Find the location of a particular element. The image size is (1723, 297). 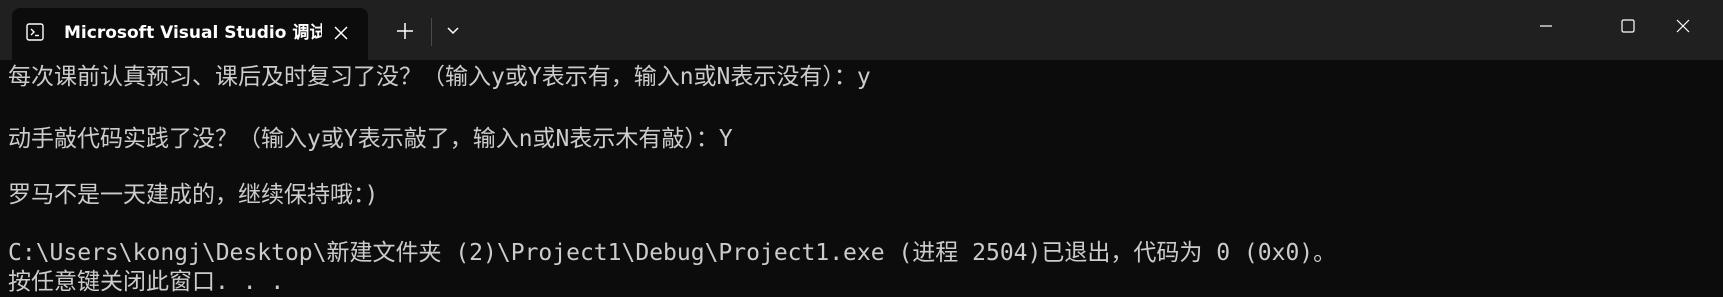

console-line: 罗马不是一天建成的，继续保持哦：) is located at coordinates (193, 195).